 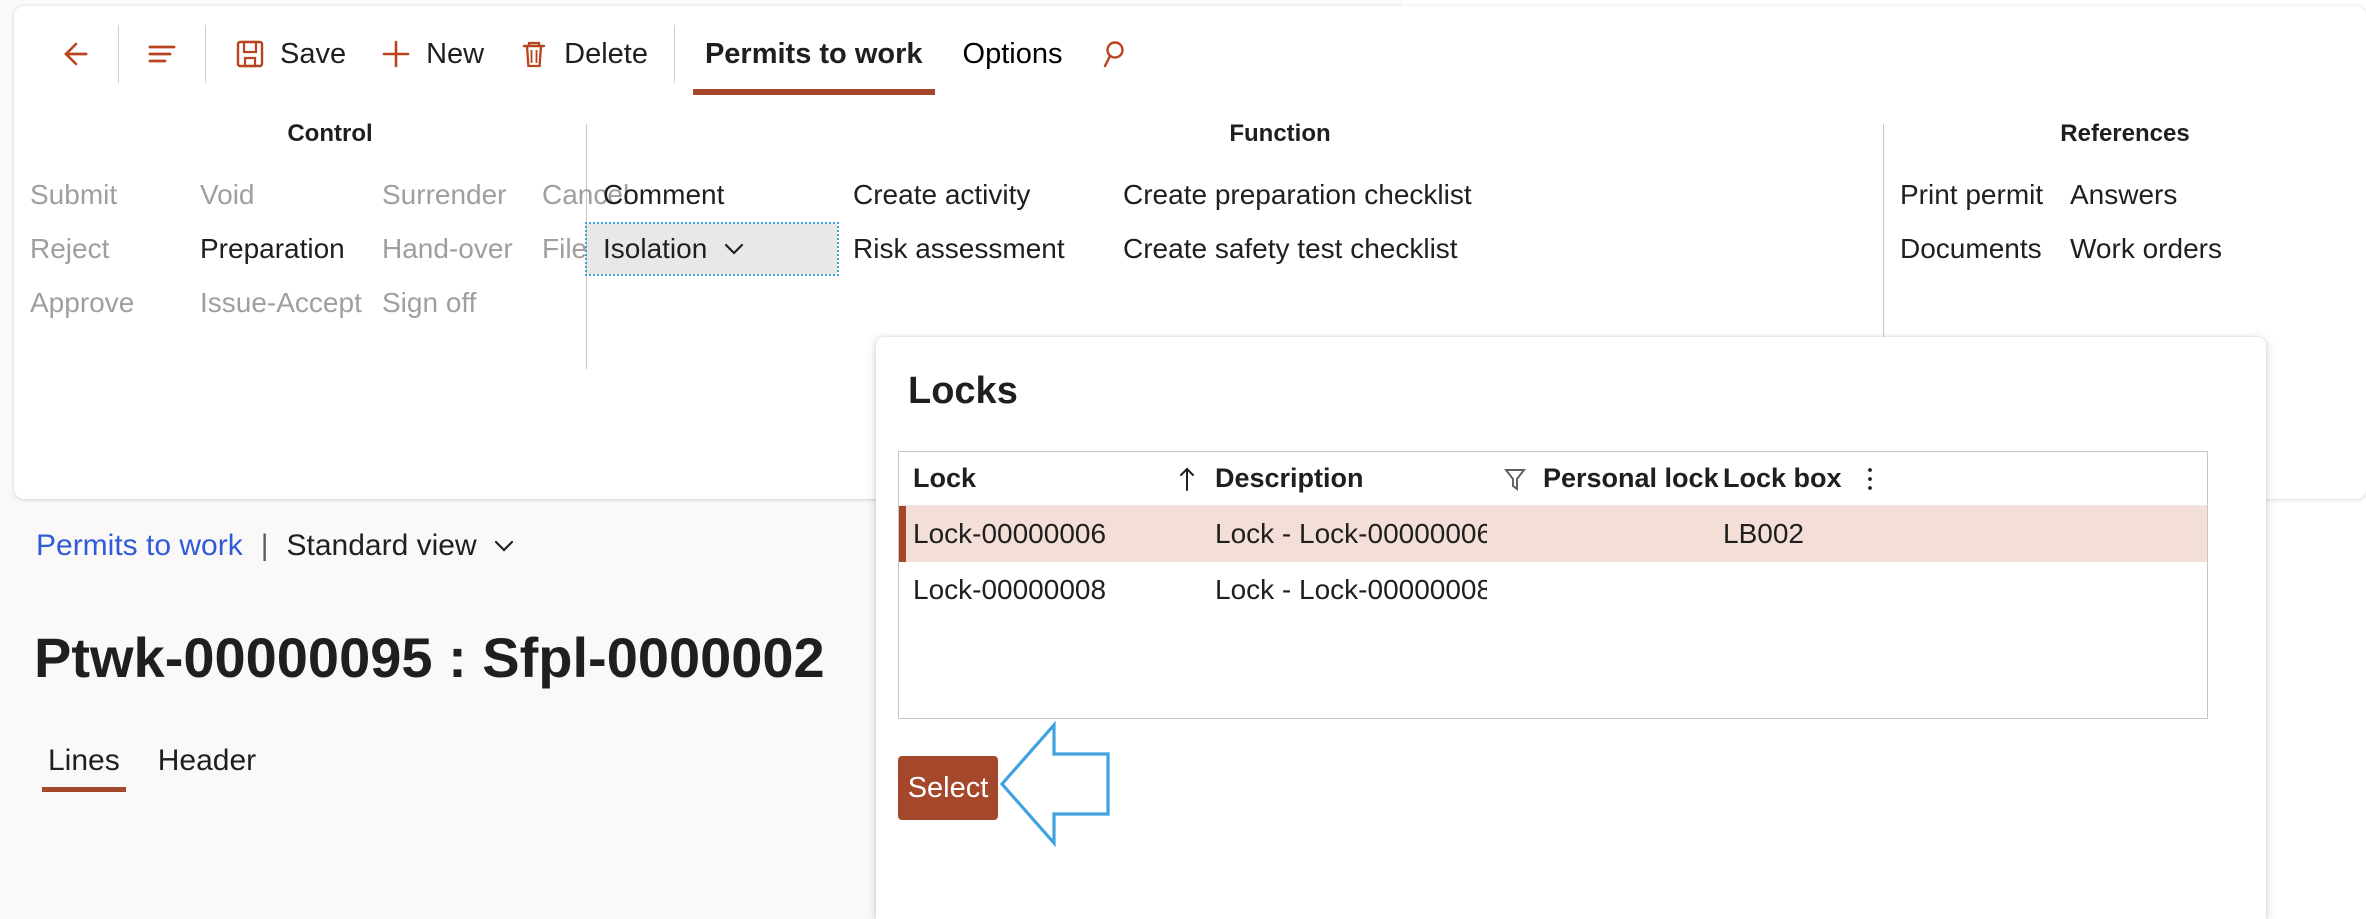 I want to click on command-risk-assessment: Risk assessment, so click(x=972, y=249).